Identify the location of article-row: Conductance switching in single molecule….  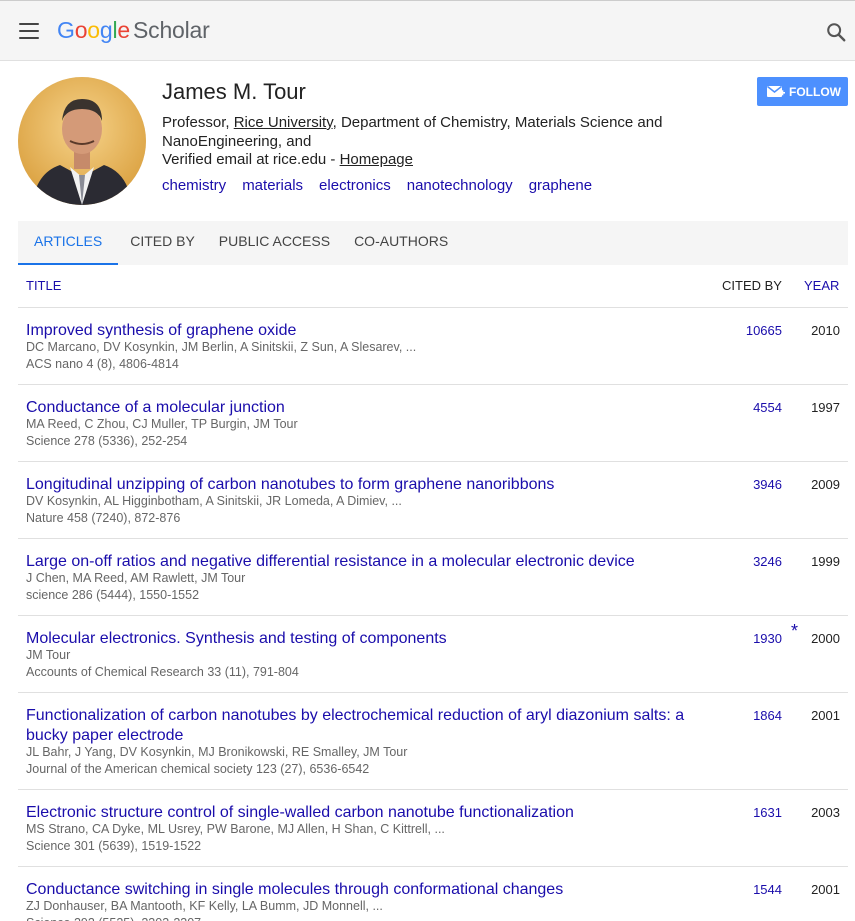
(433, 894).